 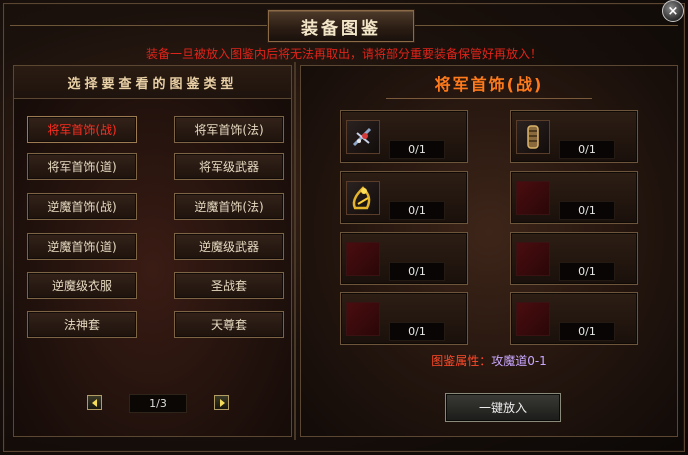 I want to click on category-label: 逆魔首饰(法), so click(x=229, y=207).